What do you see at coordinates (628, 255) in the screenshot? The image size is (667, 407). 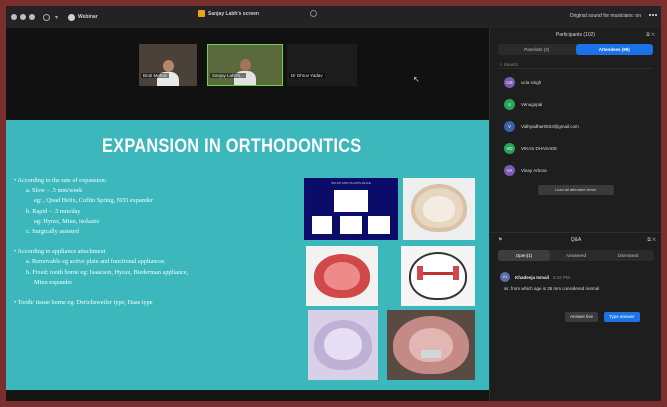 I see `tab-dismissed: Dismissed` at bounding box center [628, 255].